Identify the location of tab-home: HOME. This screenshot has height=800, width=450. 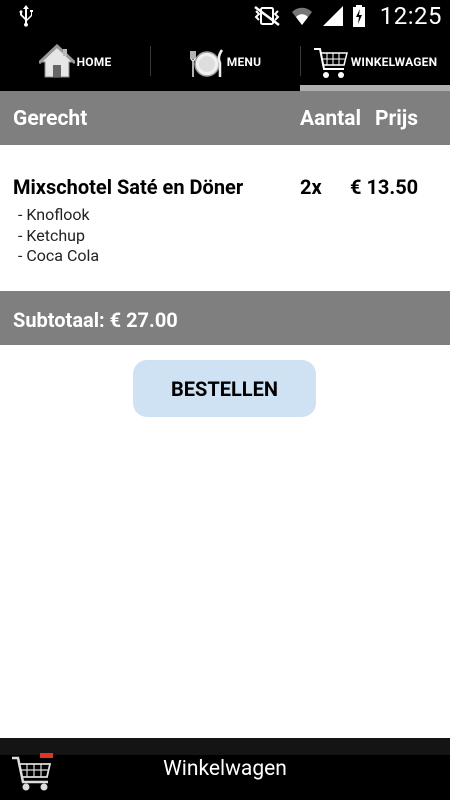
(75, 61).